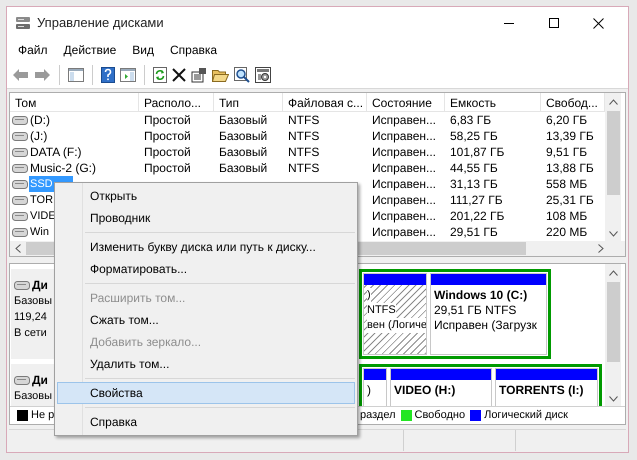  I want to click on legend-label: Свободно, so click(440, 416).